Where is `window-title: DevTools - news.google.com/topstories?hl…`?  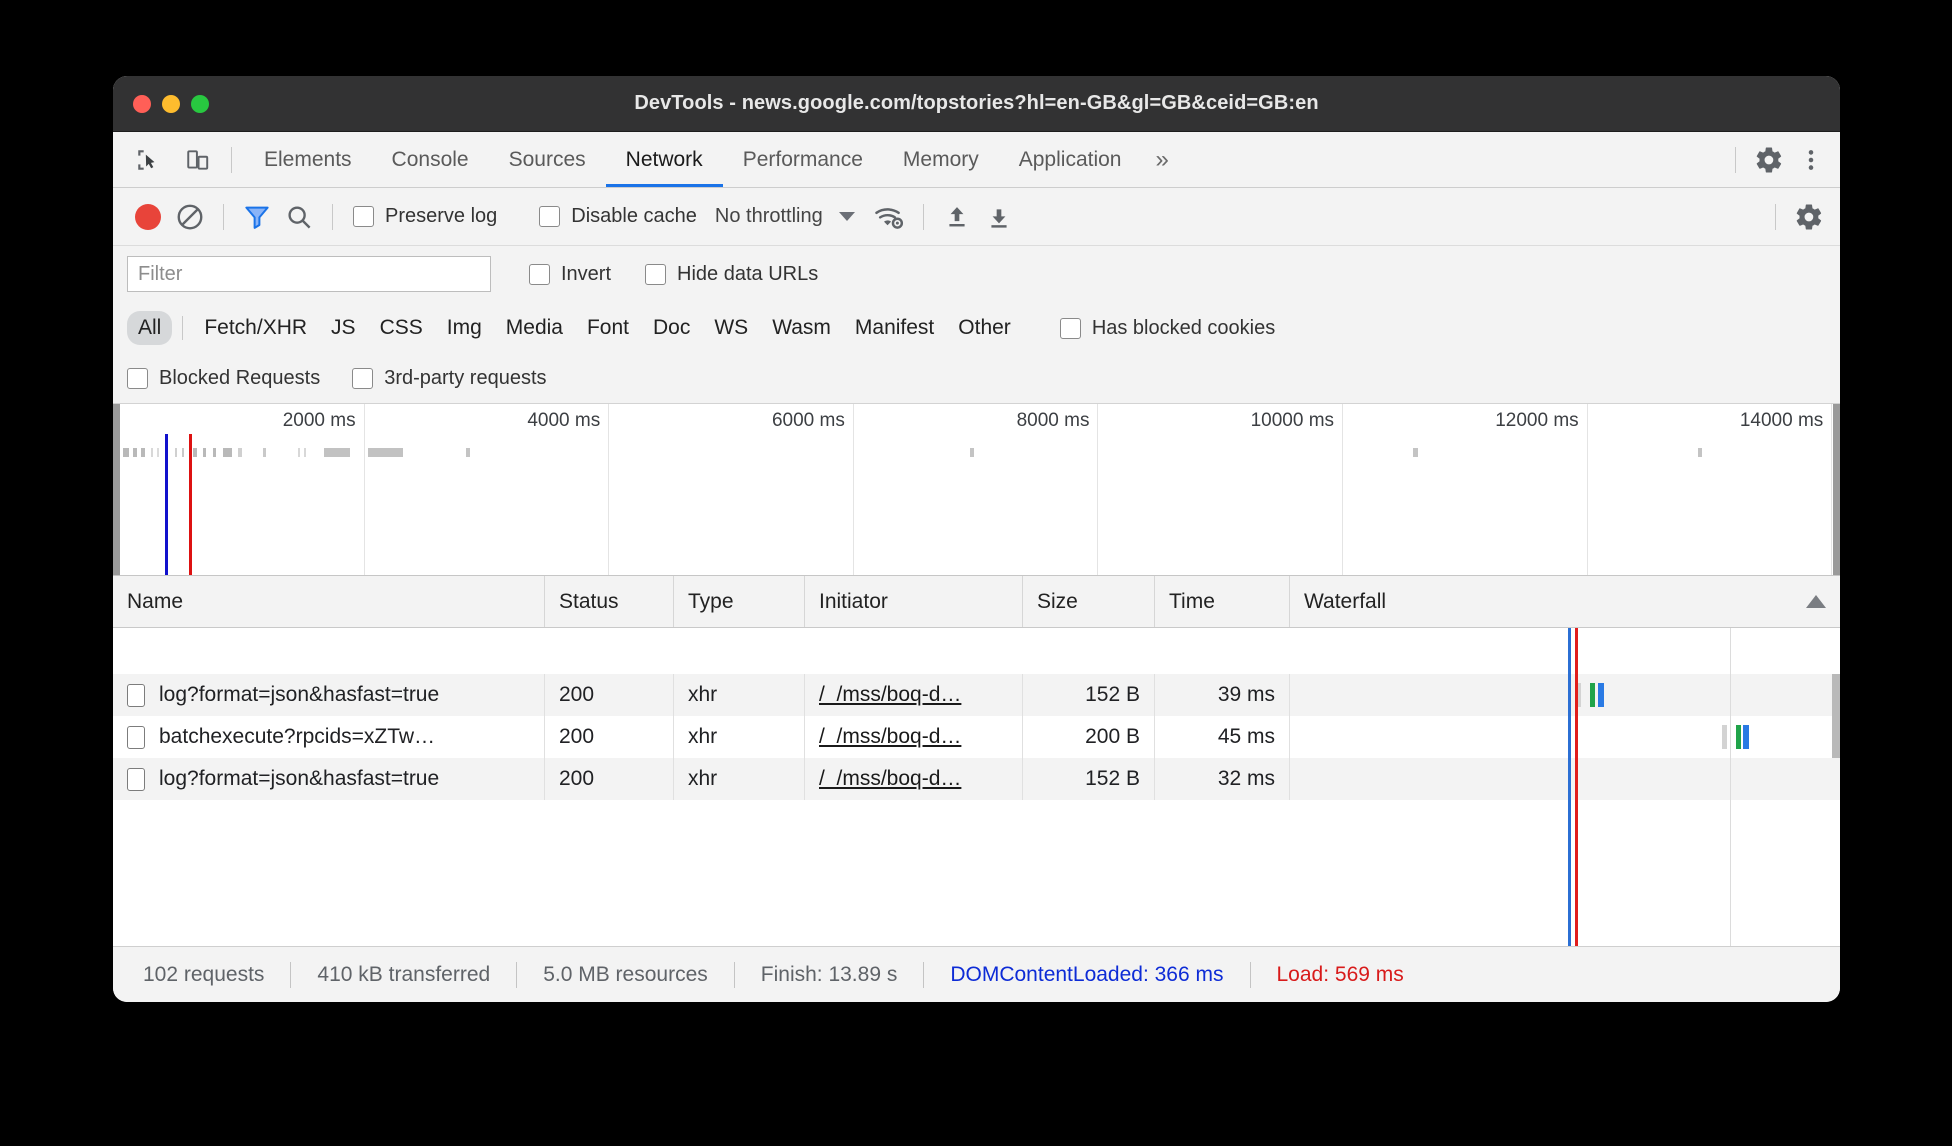
window-title: DevTools - news.google.com/topstories?hl… is located at coordinates (976, 103).